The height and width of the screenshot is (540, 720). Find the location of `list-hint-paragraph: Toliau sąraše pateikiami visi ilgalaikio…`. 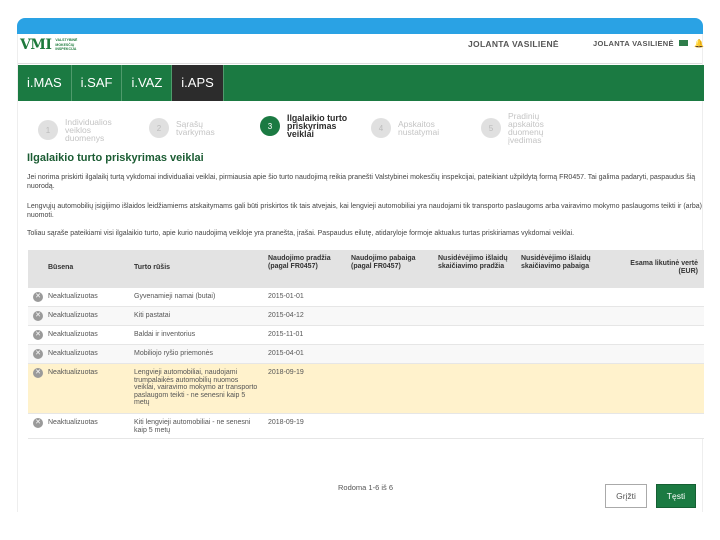

list-hint-paragraph: Toliau sąraše pateikiami visi ilgalaikio… is located at coordinates (301, 233).